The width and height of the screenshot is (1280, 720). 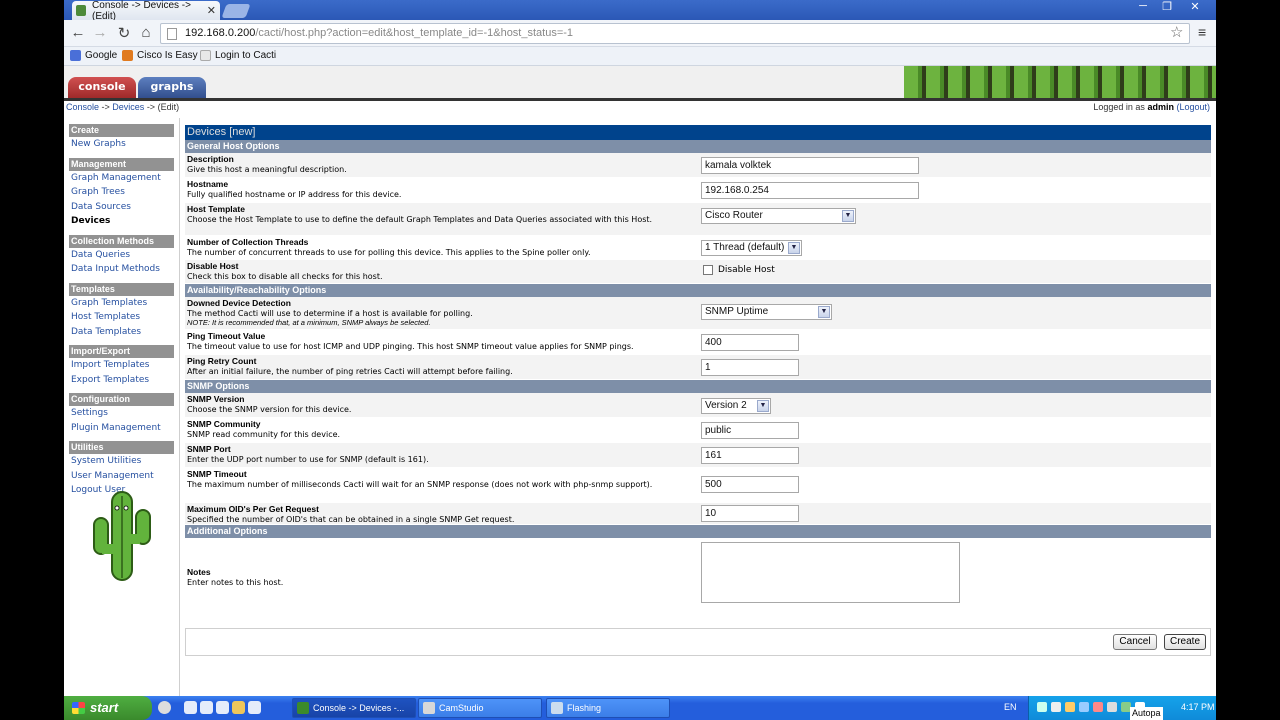 I want to click on browser-tab: Console -> Devices -> (Edit) ✕, so click(x=146, y=11).